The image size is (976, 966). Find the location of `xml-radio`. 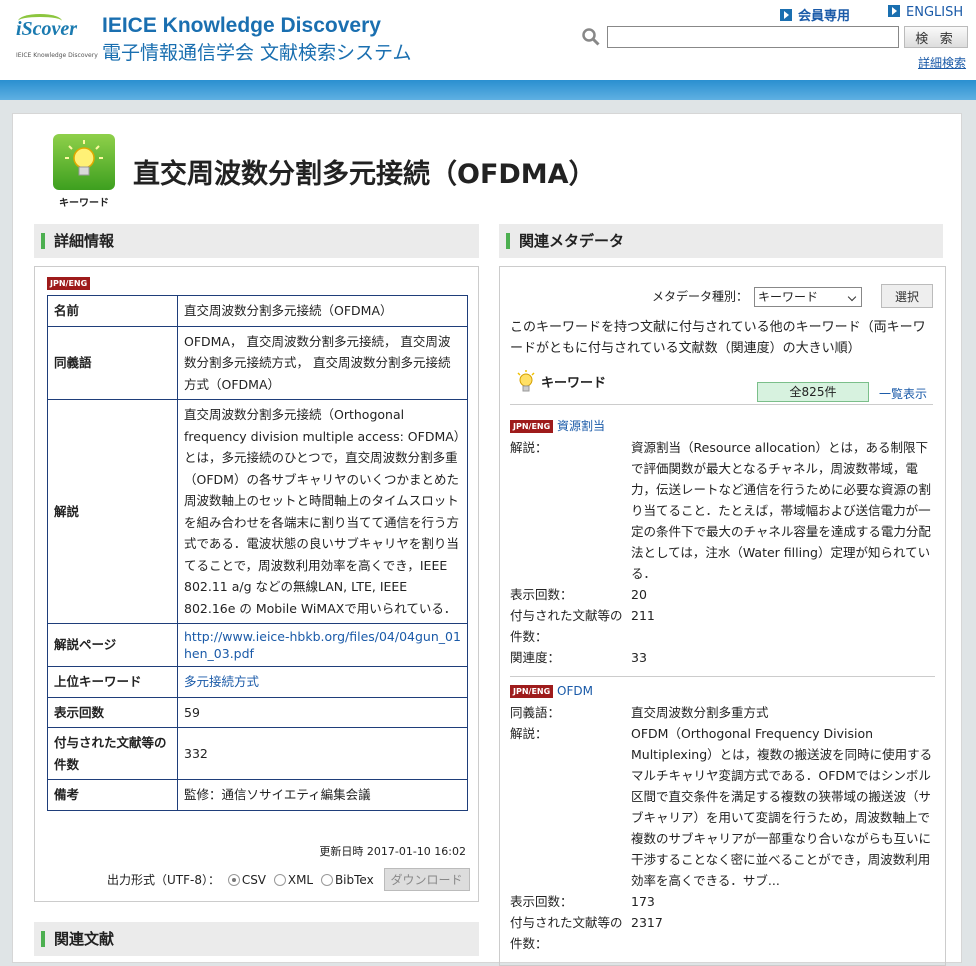

xml-radio is located at coordinates (279, 880).